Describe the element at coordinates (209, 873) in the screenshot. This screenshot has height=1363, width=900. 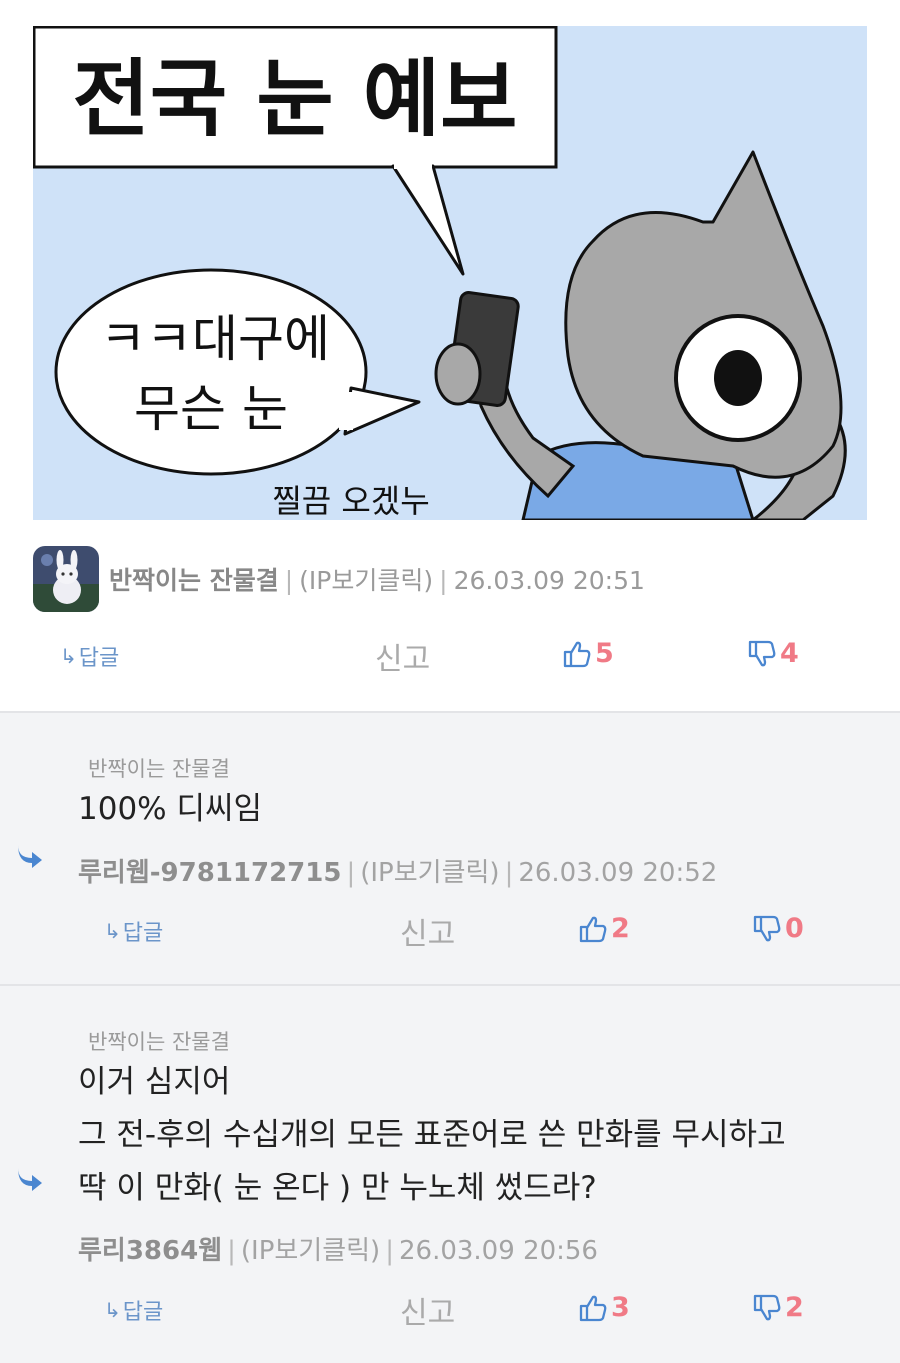
I see `reply-author-nickname: 루리웹-9781172715` at that location.